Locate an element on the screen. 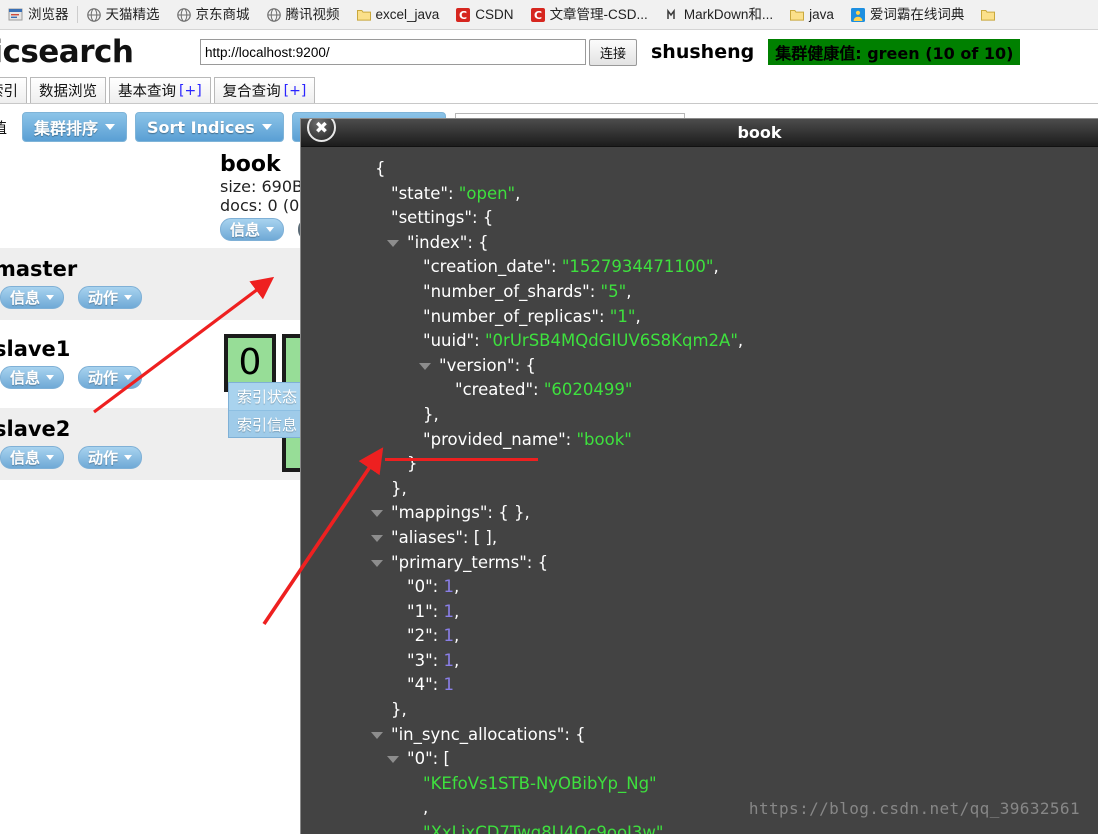 This screenshot has width=1098, height=834. sort-indices-button: Sort Indices is located at coordinates (209, 127).